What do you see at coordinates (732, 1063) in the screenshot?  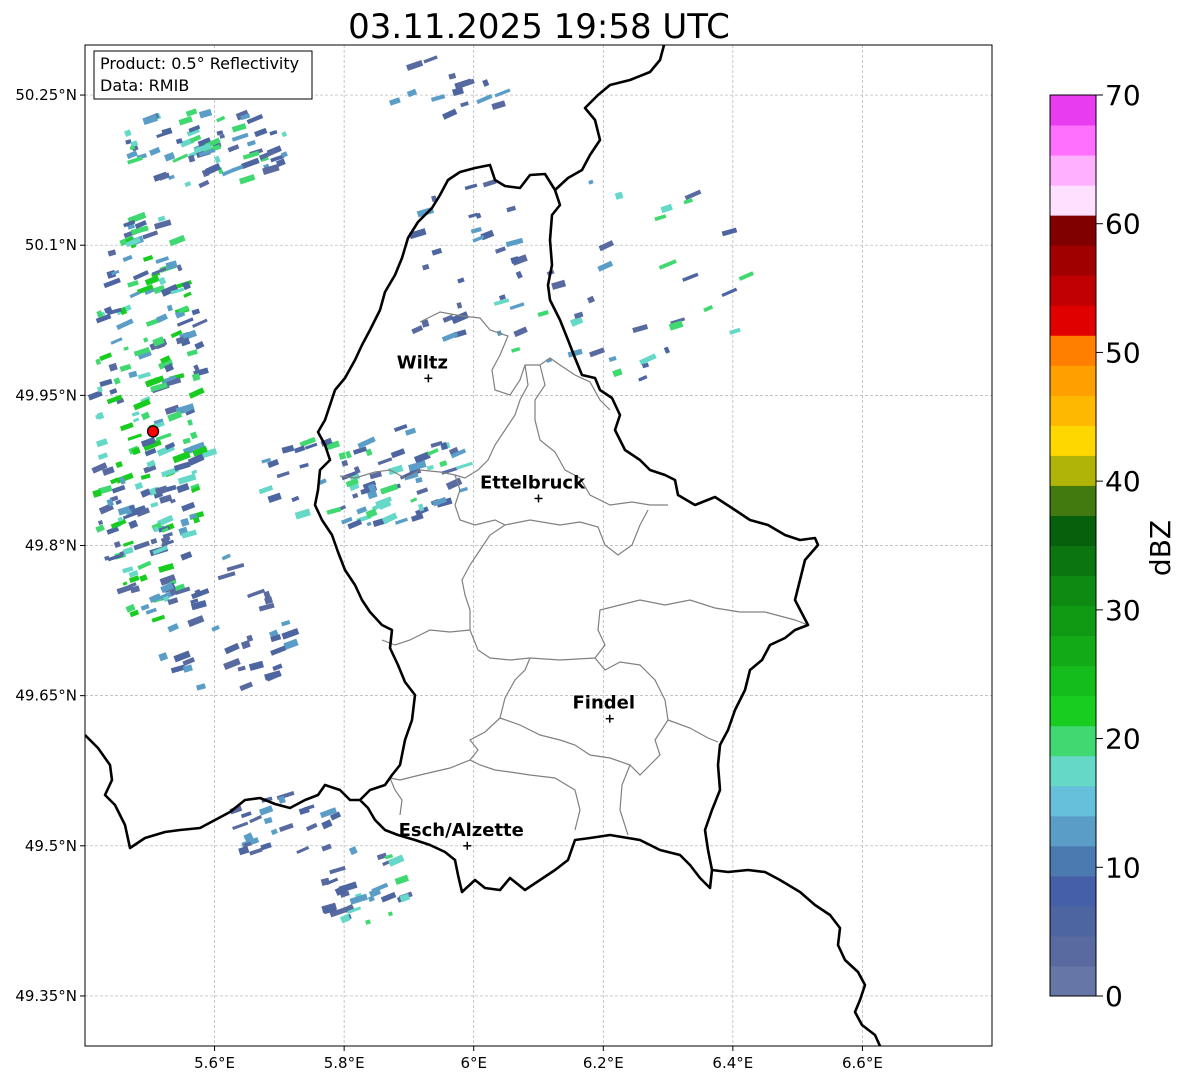 I see `lon-tick-label: 6.4°E` at bounding box center [732, 1063].